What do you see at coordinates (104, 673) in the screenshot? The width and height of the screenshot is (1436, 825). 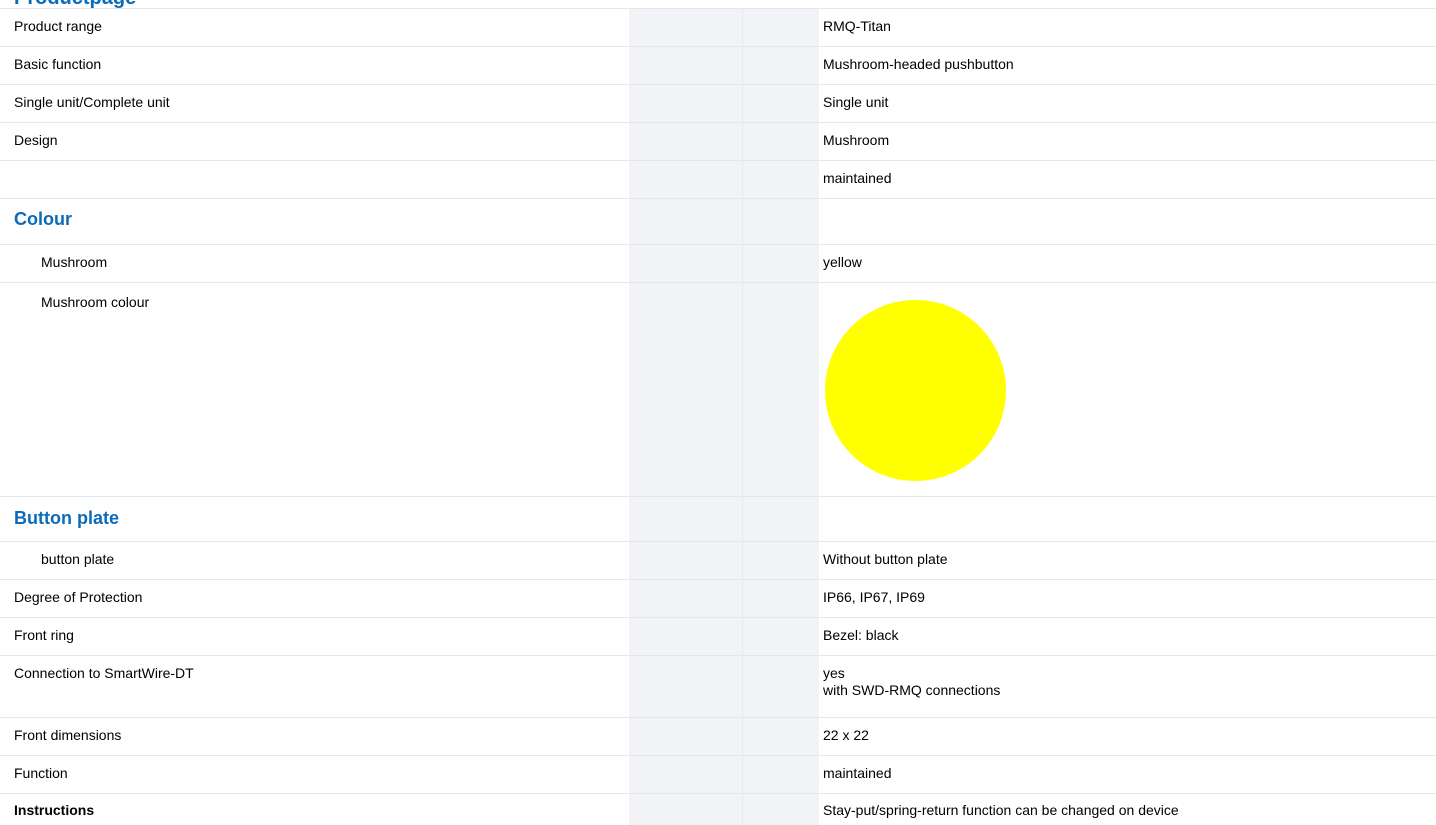 I see `spec-label: Connection to SmartWire-DT` at bounding box center [104, 673].